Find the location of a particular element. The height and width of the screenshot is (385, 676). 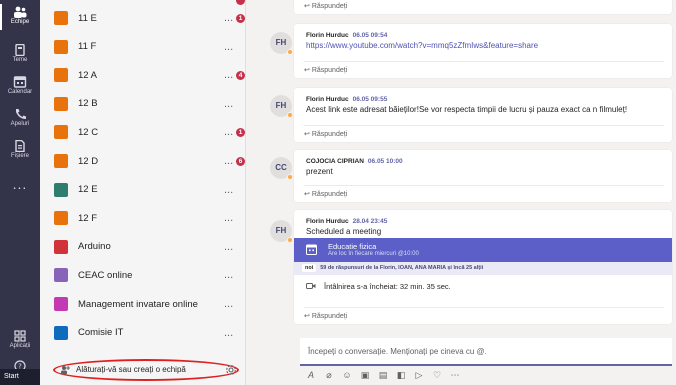

rail-item-label: Apeluri is located at coordinates (20, 124).